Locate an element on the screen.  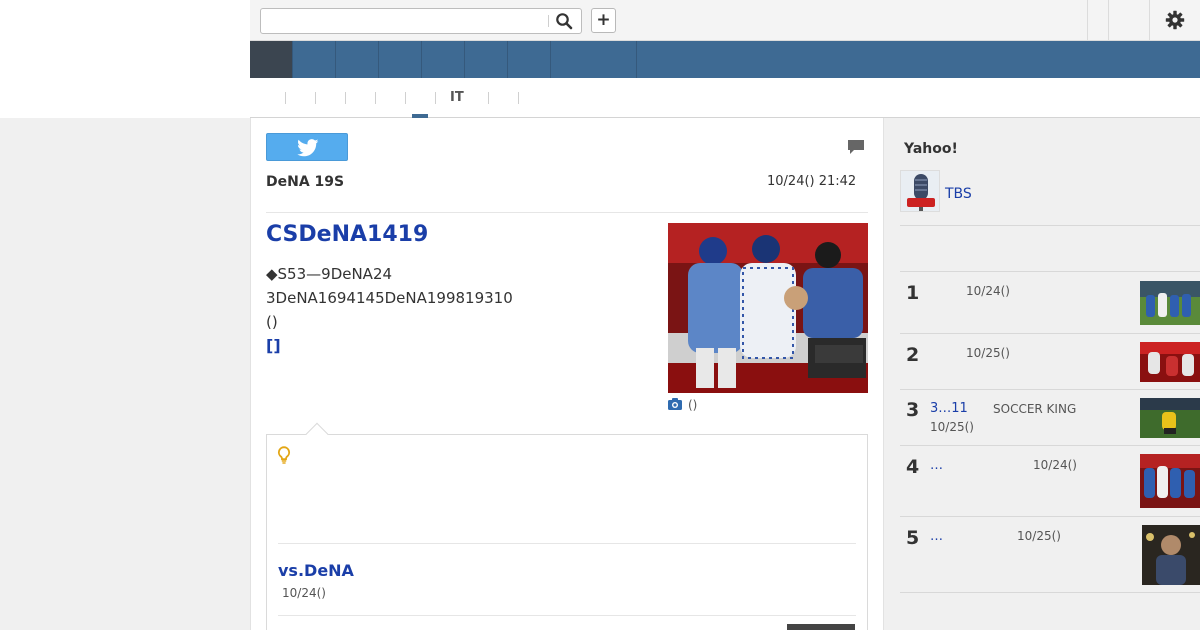
gear-icon is located at coordinates (1175, 20).